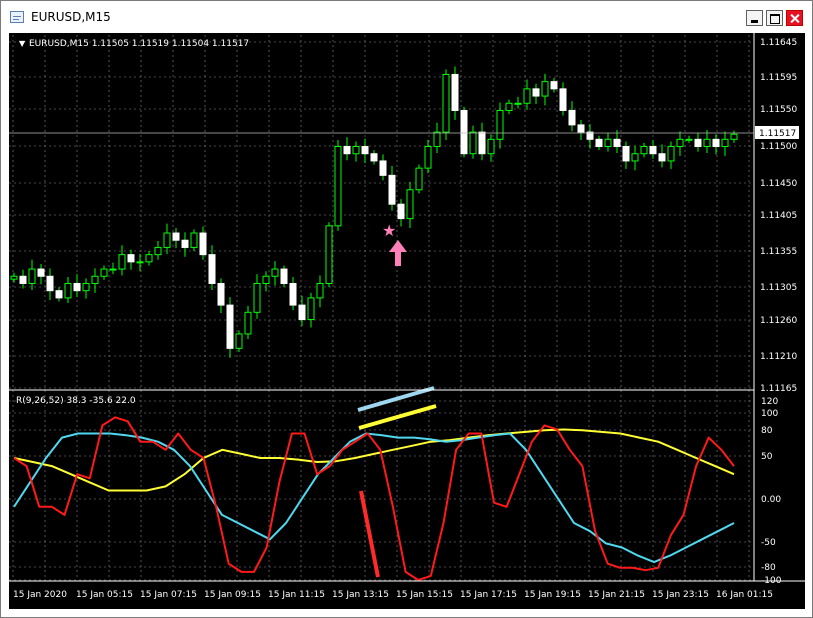  What do you see at coordinates (744, 595) in the screenshot?
I see `time-label: 16 Jan 01:15` at bounding box center [744, 595].